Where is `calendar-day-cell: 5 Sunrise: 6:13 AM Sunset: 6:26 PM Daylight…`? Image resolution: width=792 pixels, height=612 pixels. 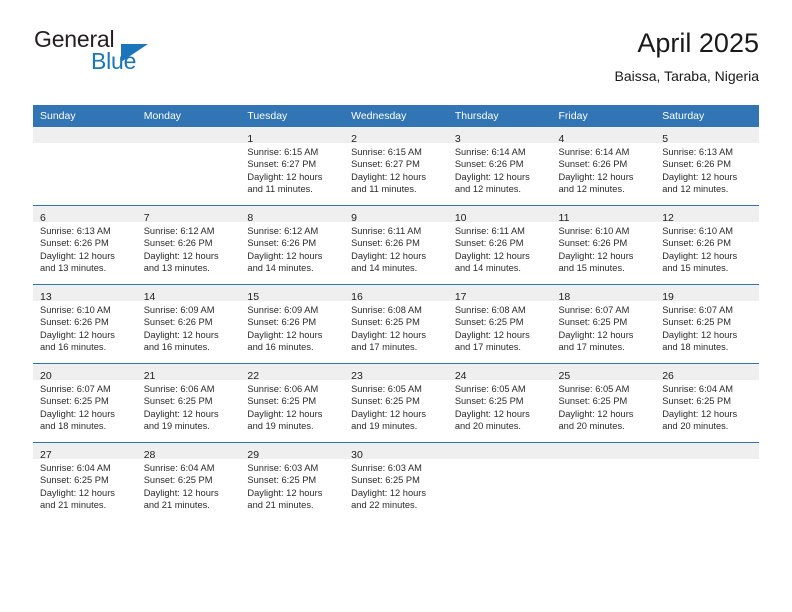
calendar-day-cell: 5 Sunrise: 6:13 AM Sunset: 6:26 PM Daylight… is located at coordinates (707, 166).